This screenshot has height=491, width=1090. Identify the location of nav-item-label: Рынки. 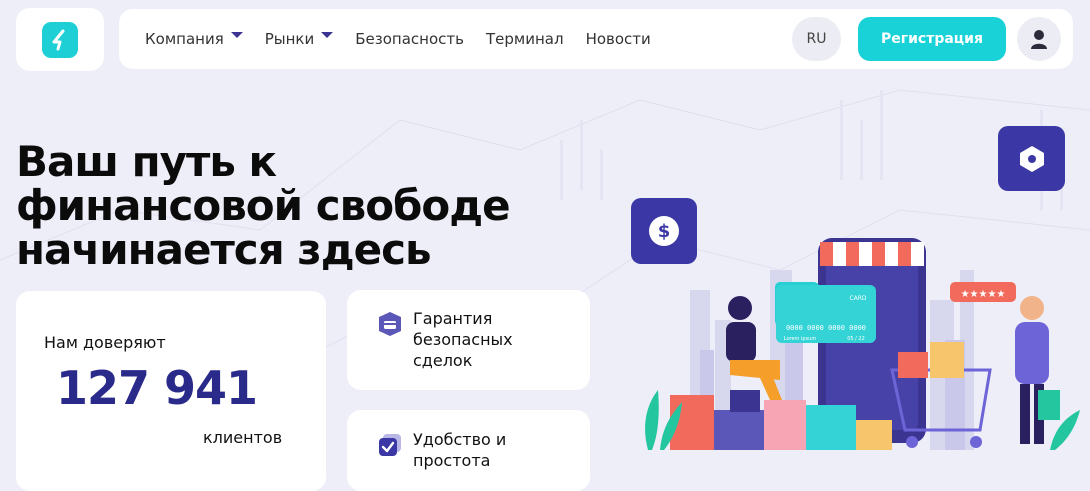
(289, 39).